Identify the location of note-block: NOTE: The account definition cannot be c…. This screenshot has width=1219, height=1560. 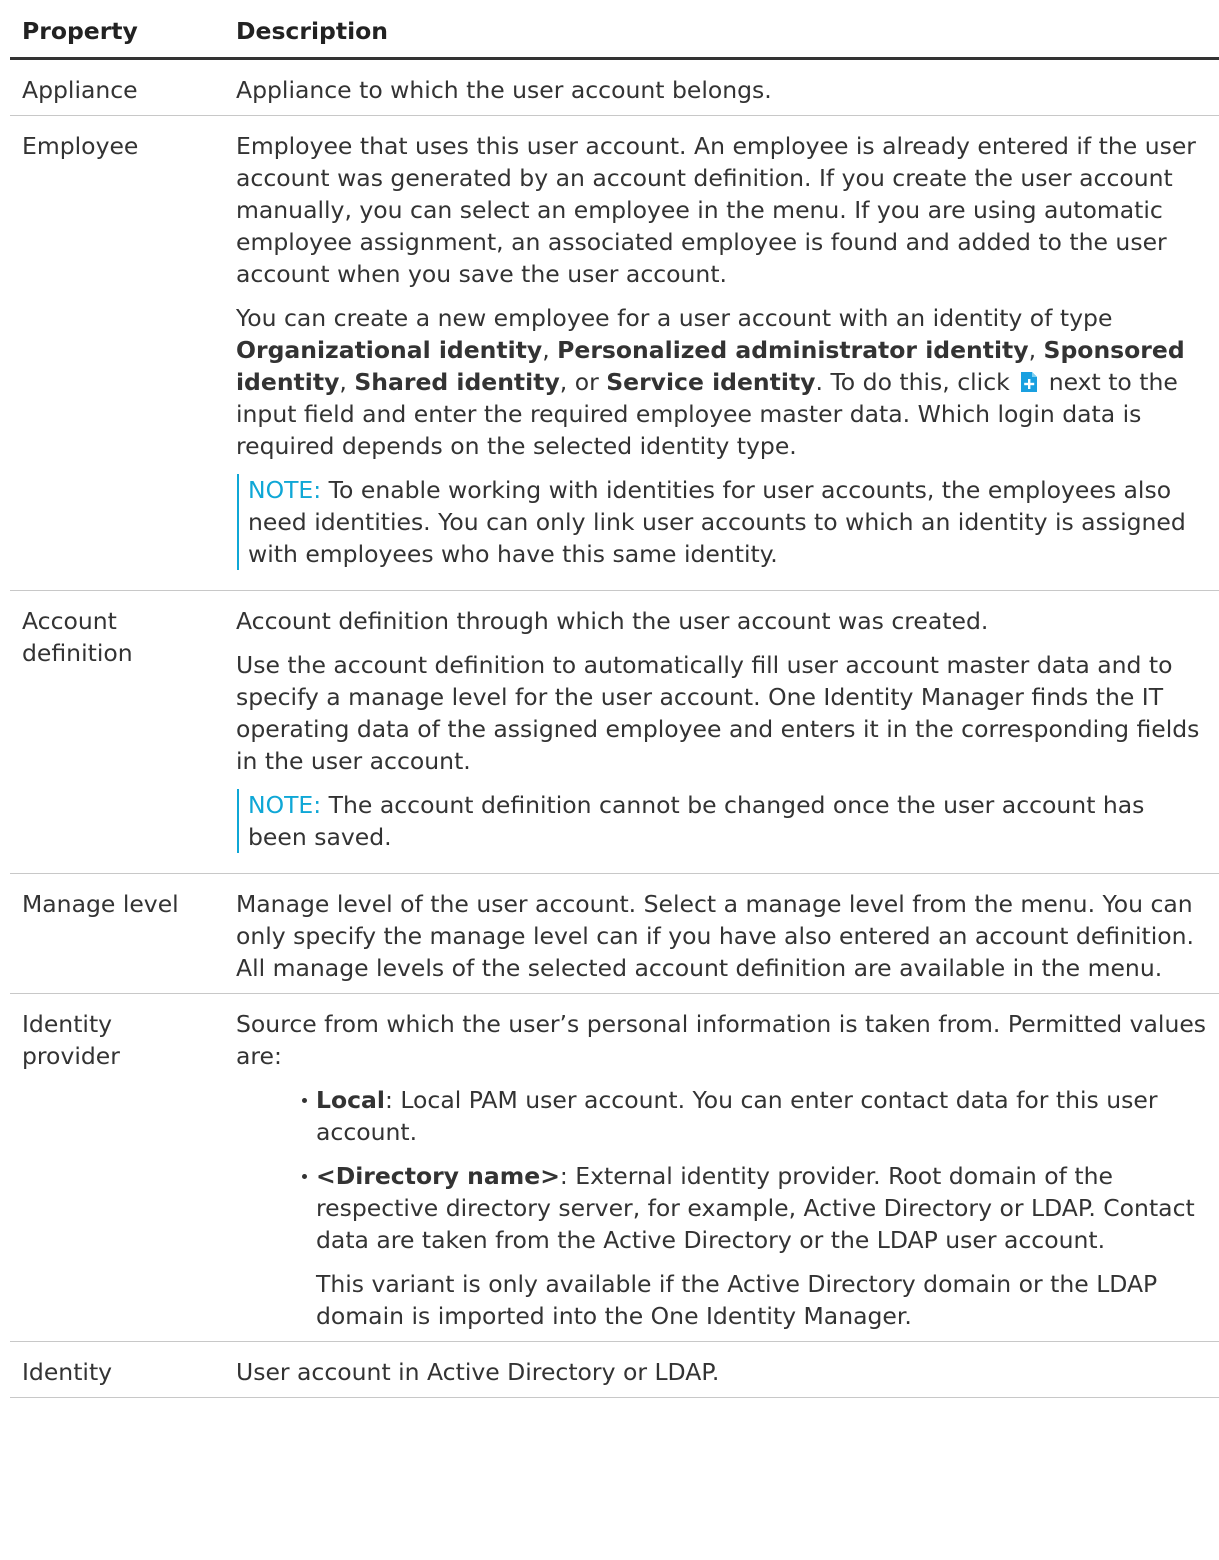
(722, 821).